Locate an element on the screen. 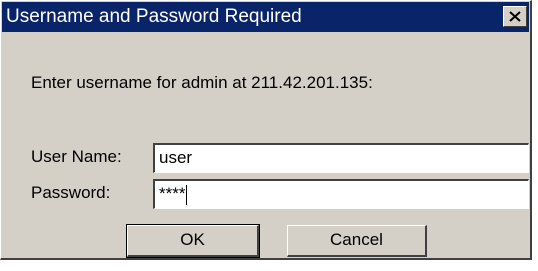  password-field: **** is located at coordinates (341, 194).